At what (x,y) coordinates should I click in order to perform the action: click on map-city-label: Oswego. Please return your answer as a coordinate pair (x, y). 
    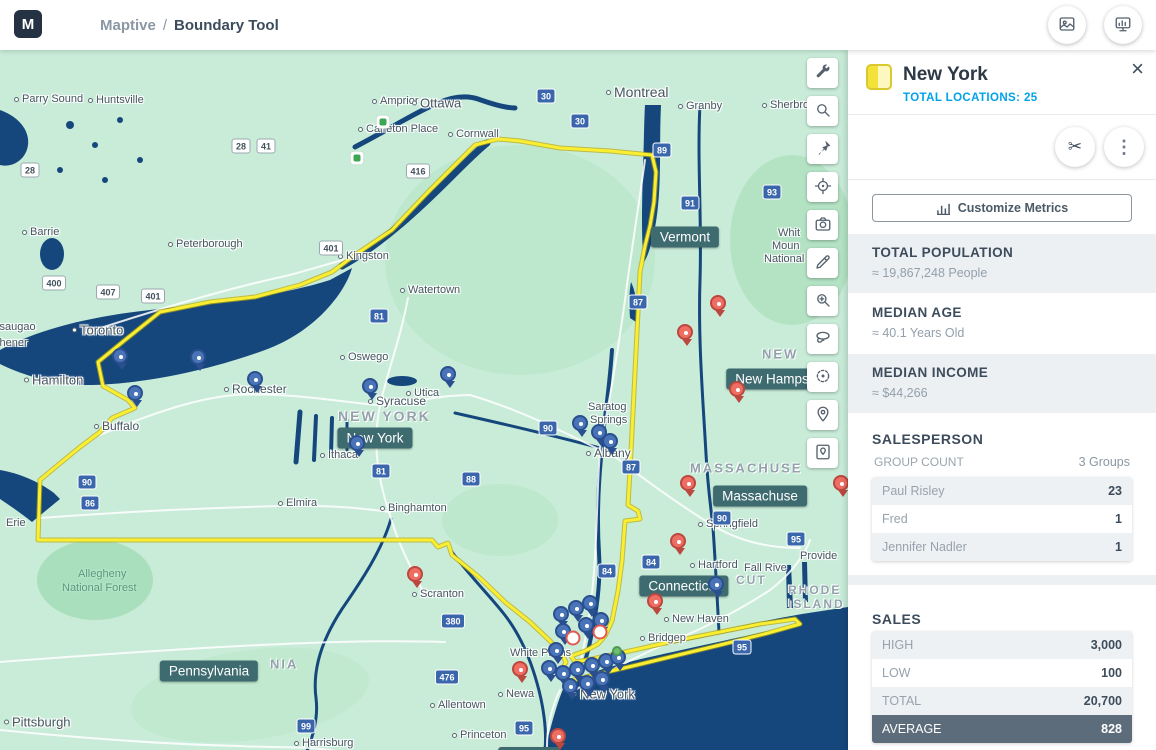
    Looking at the image, I should click on (364, 357).